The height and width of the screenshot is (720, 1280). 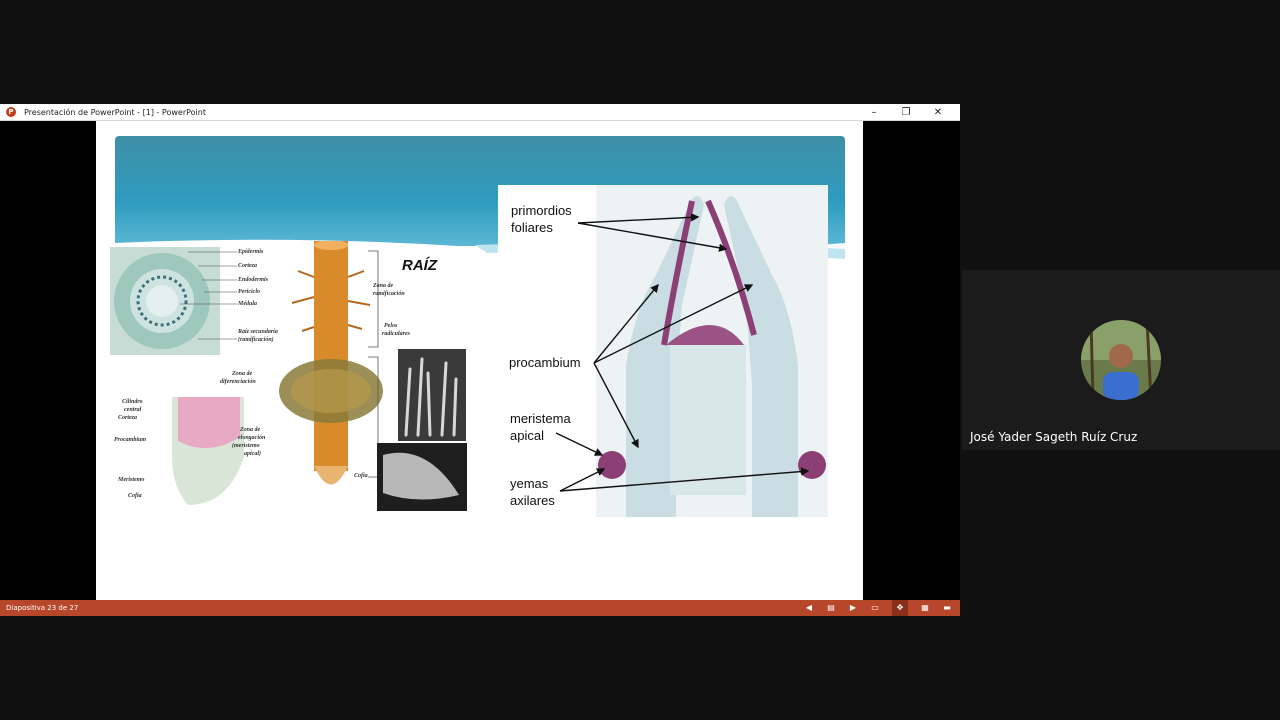 I want to click on slideshow-view-icon: ▬, so click(x=947, y=608).